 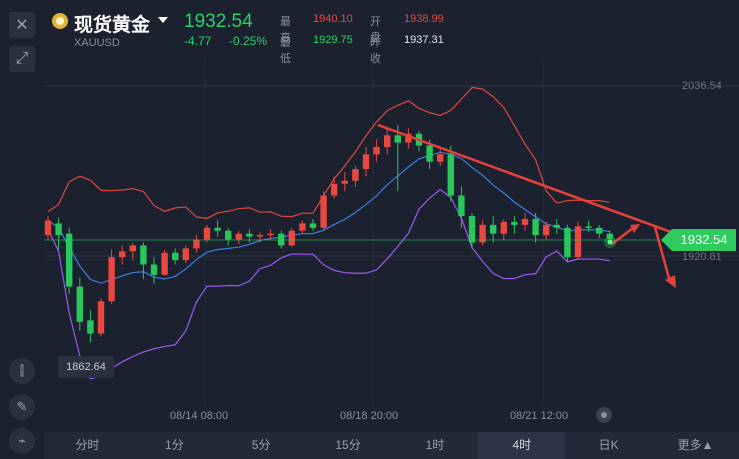 What do you see at coordinates (86, 367) in the screenshot?
I see `min-price-tag: 1862.64` at bounding box center [86, 367].